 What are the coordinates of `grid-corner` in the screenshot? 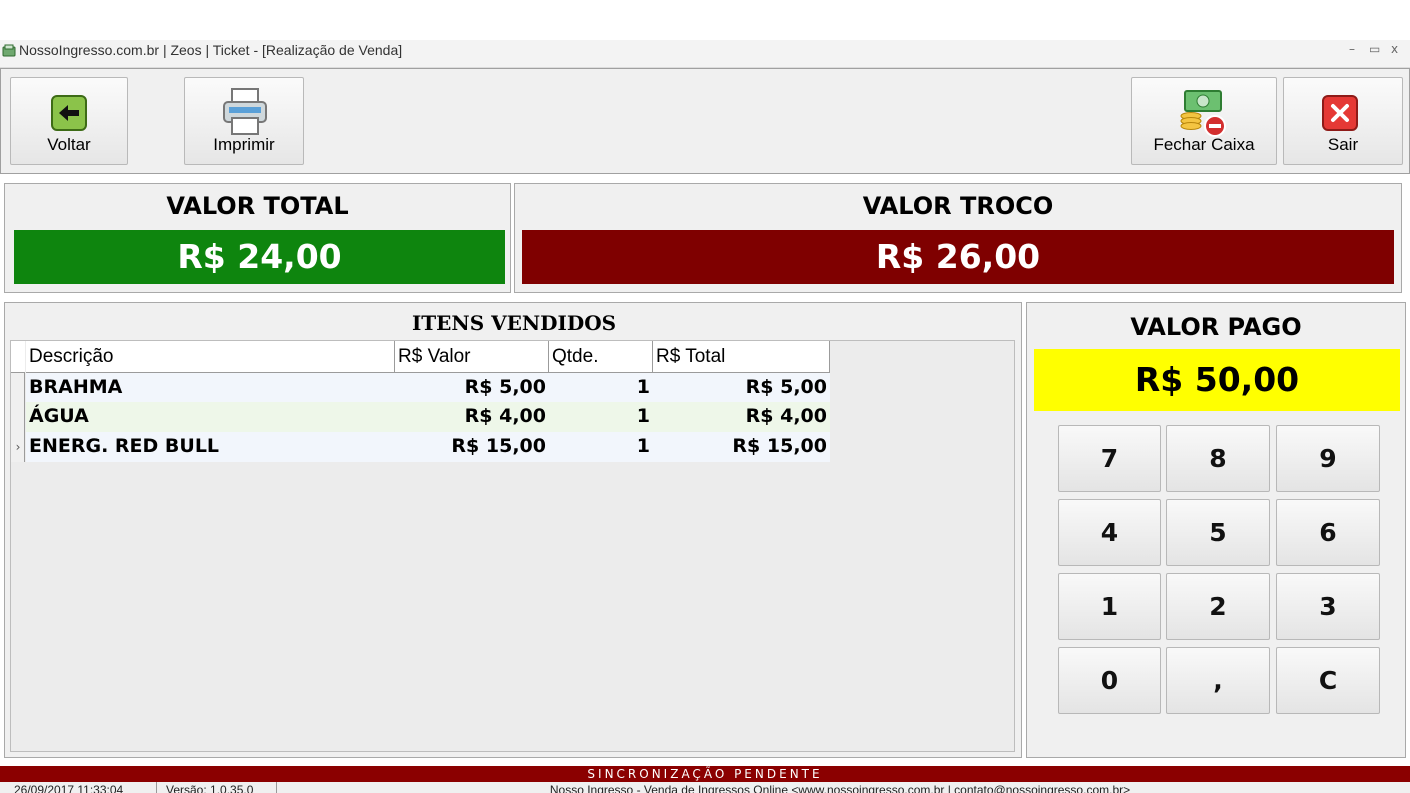 It's located at (18, 357).